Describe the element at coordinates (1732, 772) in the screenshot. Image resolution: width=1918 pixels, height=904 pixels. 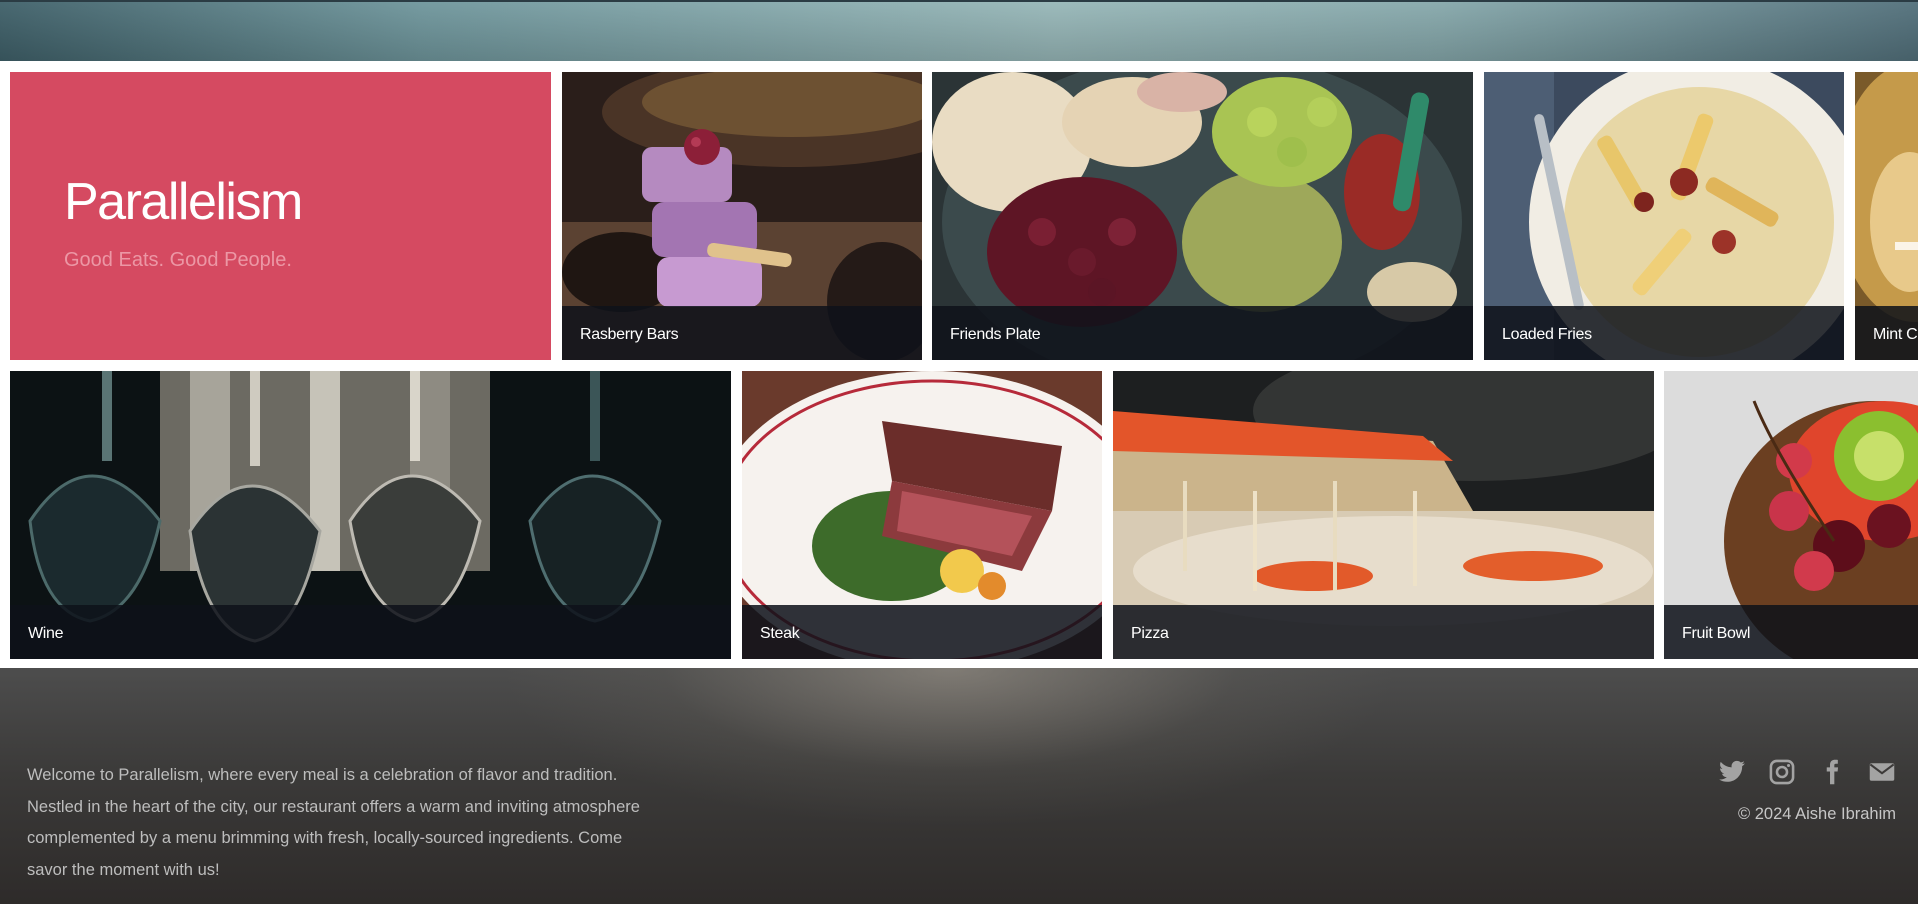
I see `twitter-icon` at that location.